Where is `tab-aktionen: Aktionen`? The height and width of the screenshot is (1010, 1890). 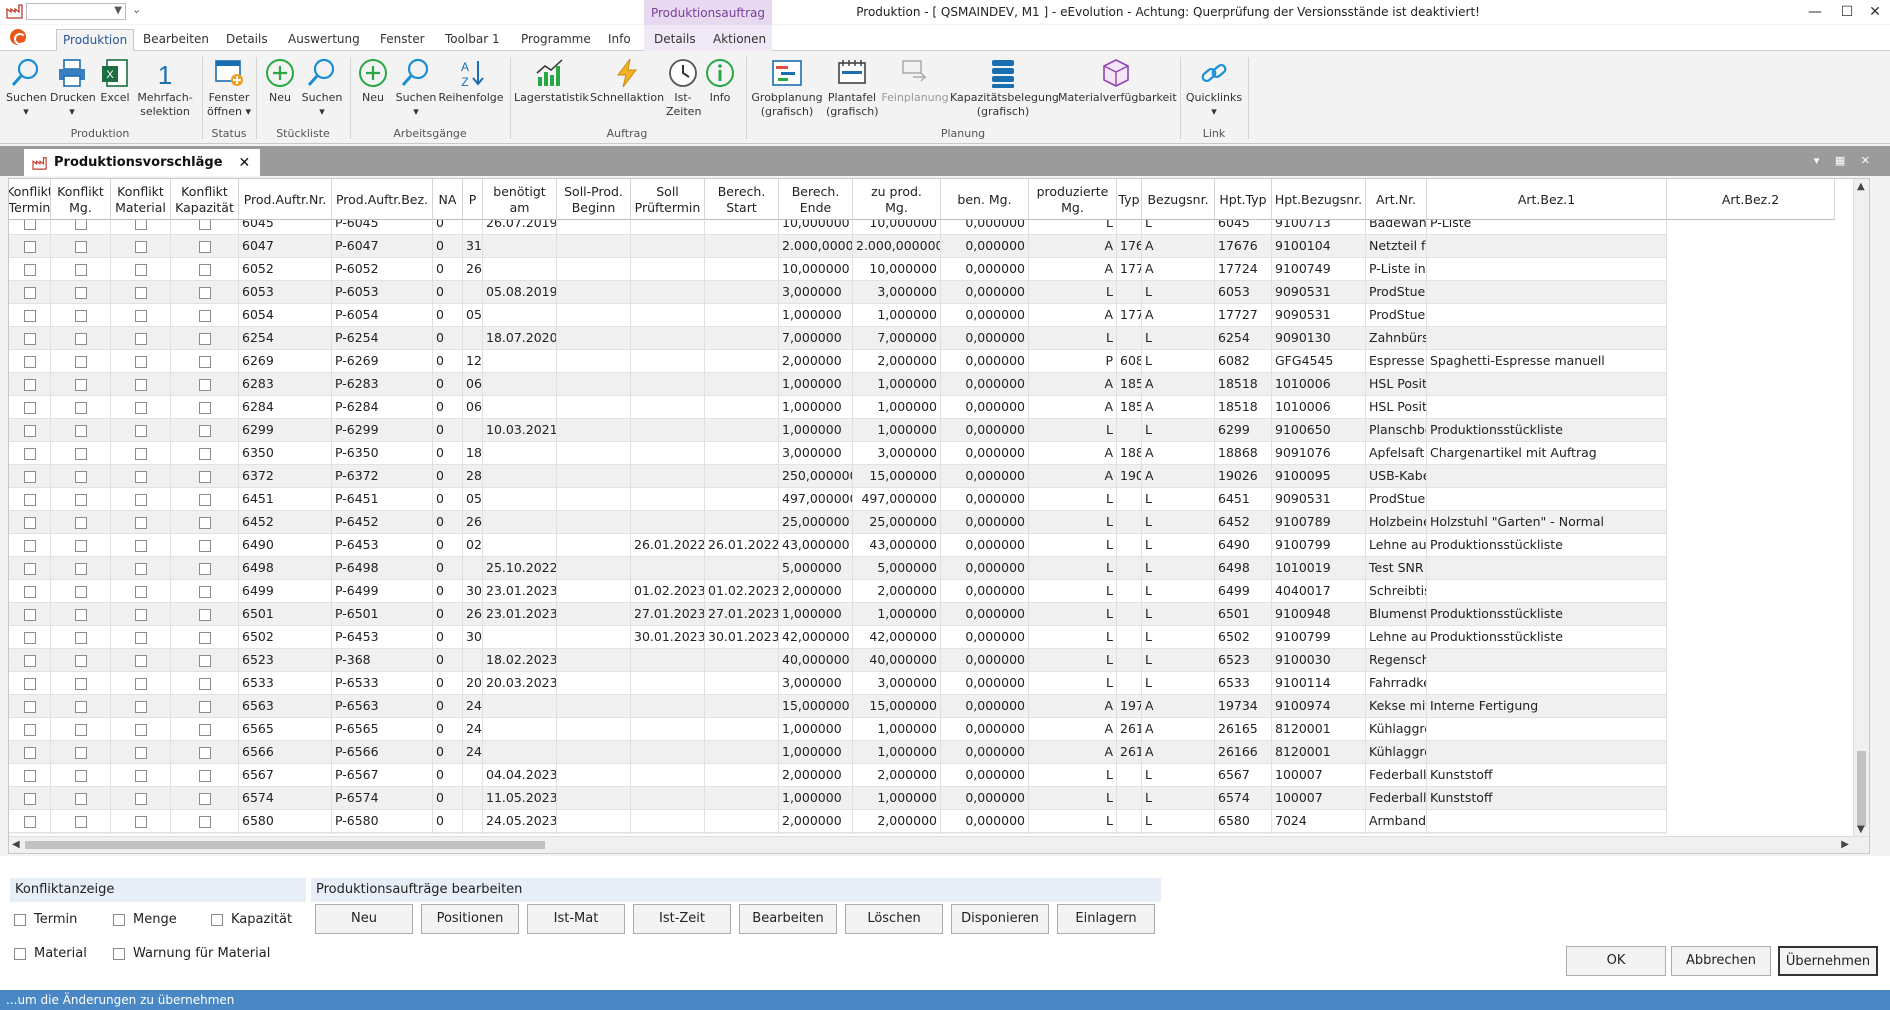
tab-aktionen: Aktionen is located at coordinates (739, 40).